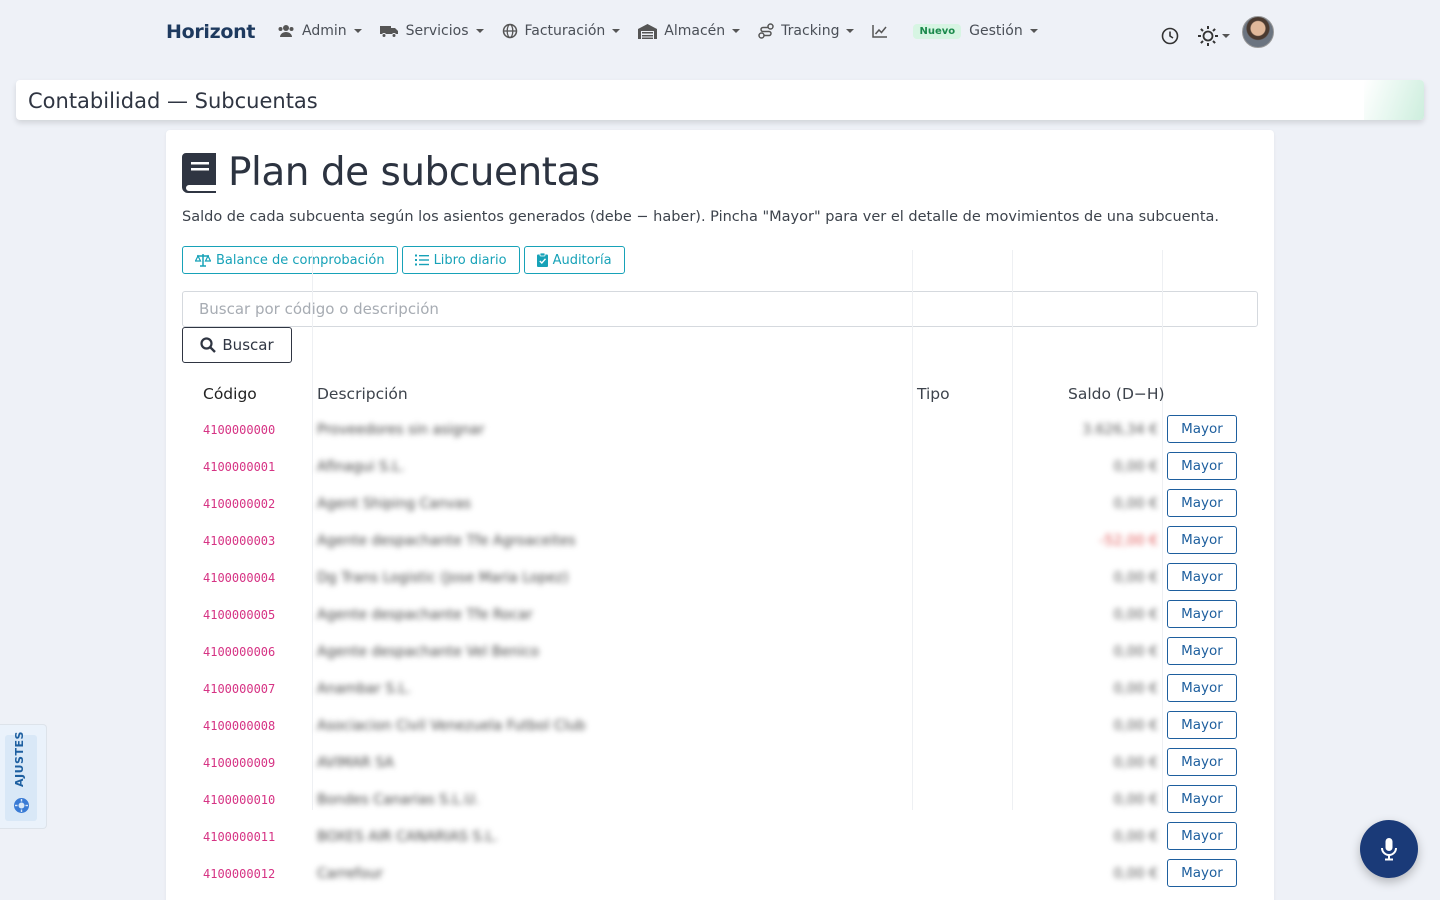 The image size is (1440, 900). I want to click on account-description: Asociacion Civil Venezuela Futbol Club, so click(451, 726).